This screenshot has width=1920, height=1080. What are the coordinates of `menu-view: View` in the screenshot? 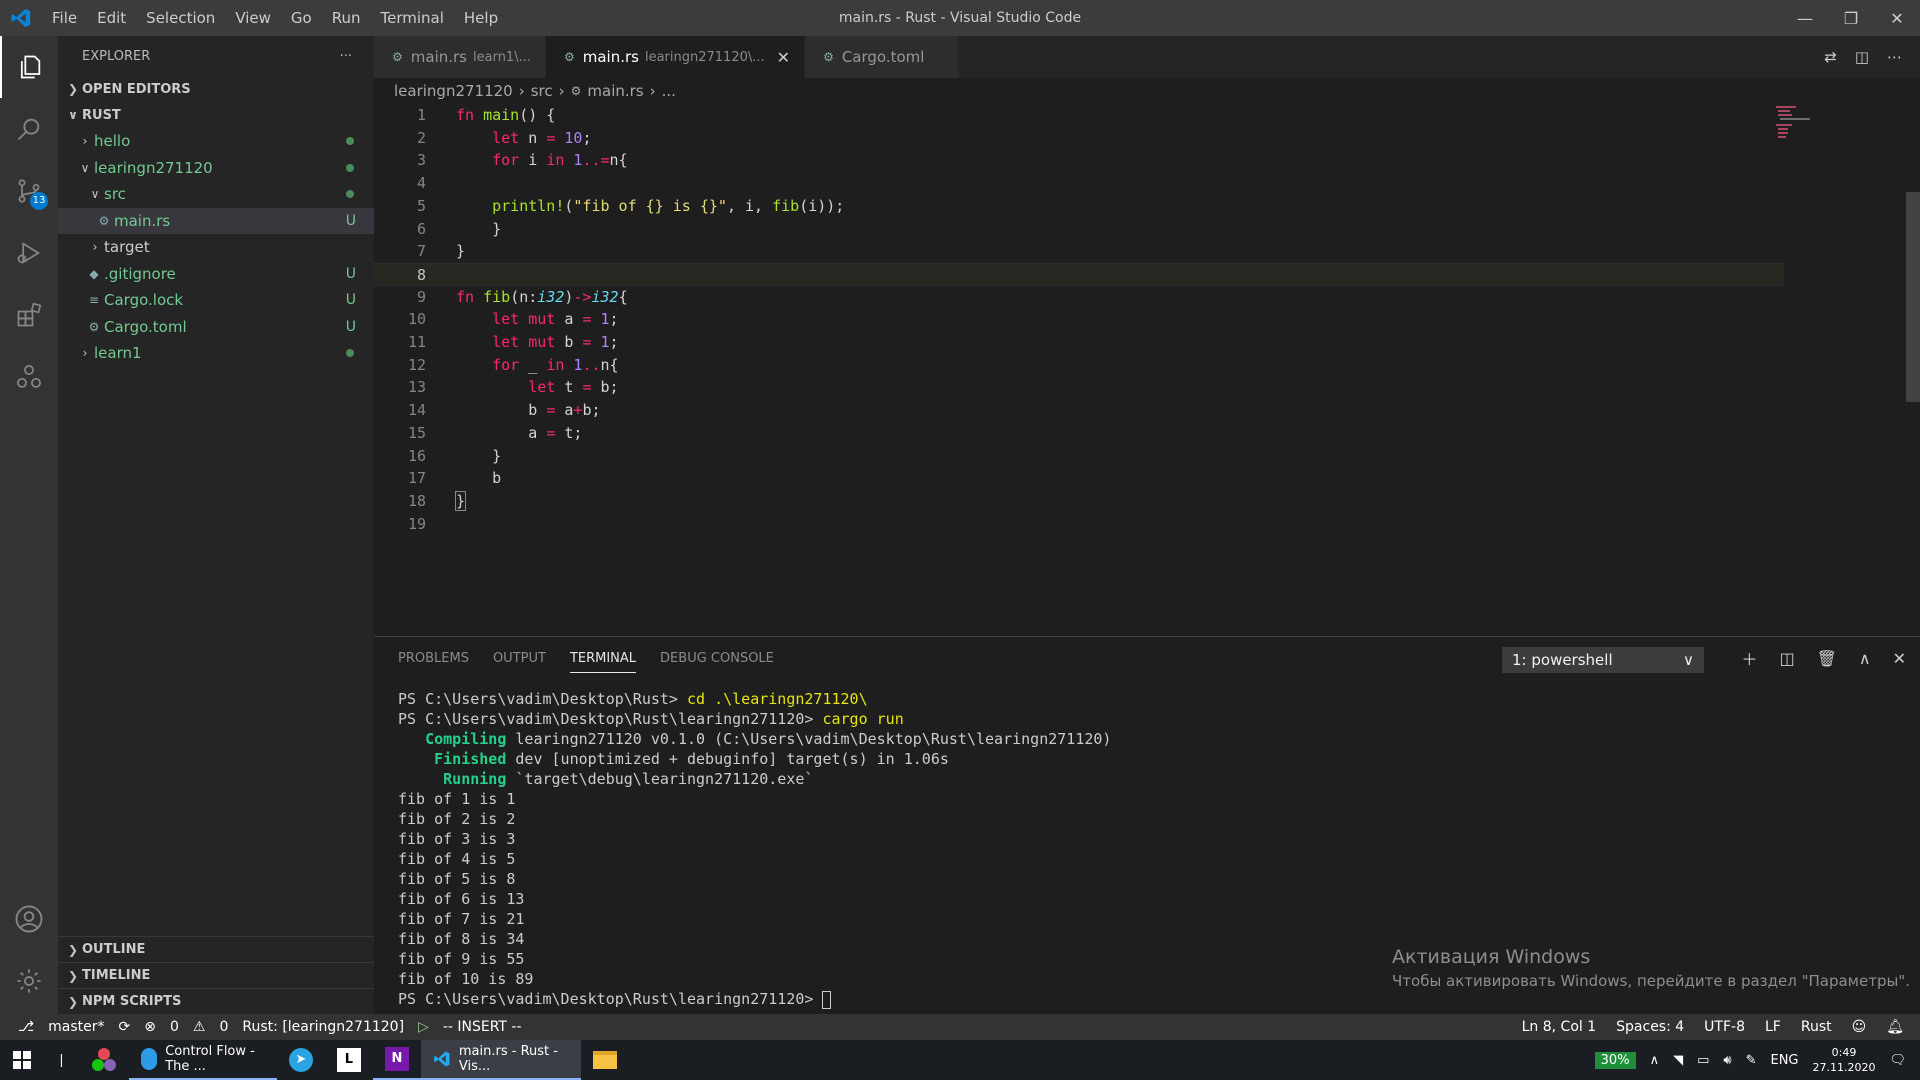 It's located at (253, 18).